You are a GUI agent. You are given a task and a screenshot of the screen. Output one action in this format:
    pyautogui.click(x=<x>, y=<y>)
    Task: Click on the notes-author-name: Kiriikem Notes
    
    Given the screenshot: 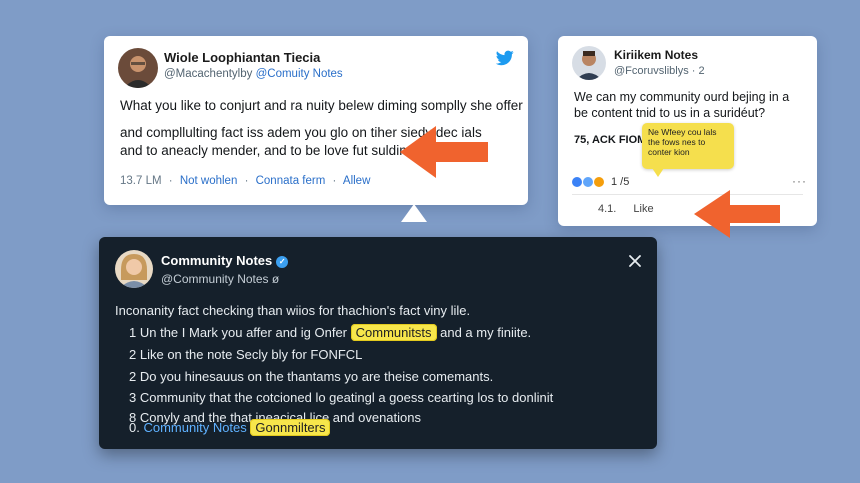 What is the action you would take?
    pyautogui.click(x=656, y=55)
    